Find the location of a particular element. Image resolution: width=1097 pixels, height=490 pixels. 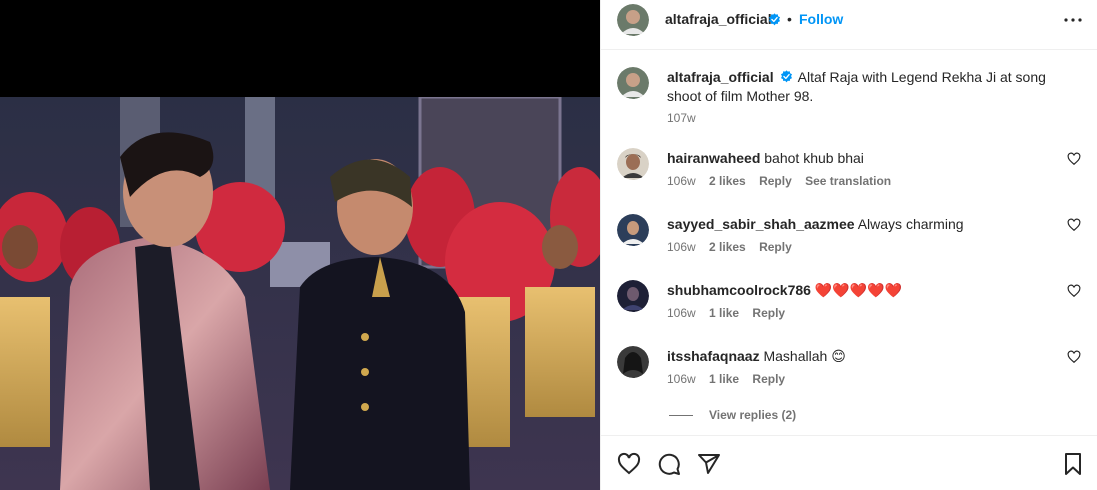

comment-body: Always charming is located at coordinates (910, 224).